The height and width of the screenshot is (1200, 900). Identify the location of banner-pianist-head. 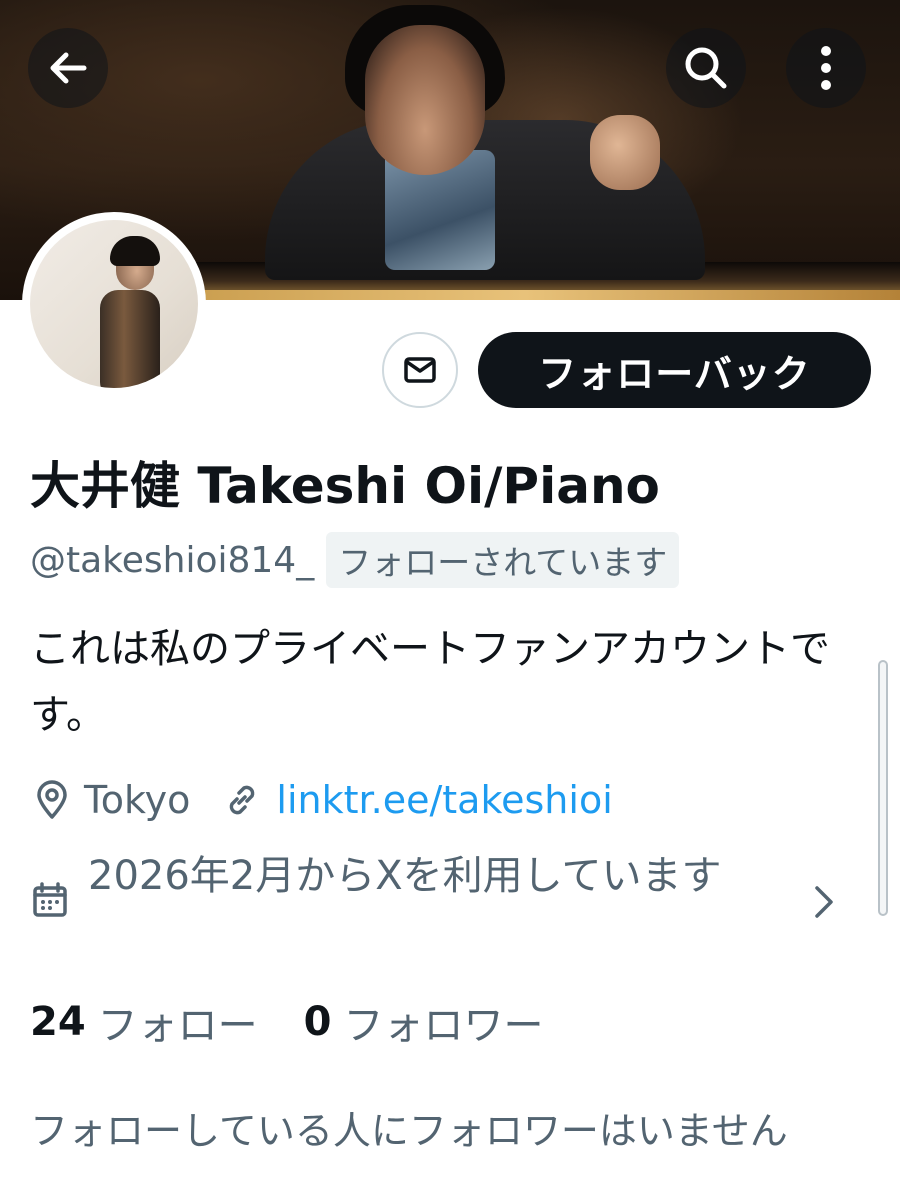
(425, 100).